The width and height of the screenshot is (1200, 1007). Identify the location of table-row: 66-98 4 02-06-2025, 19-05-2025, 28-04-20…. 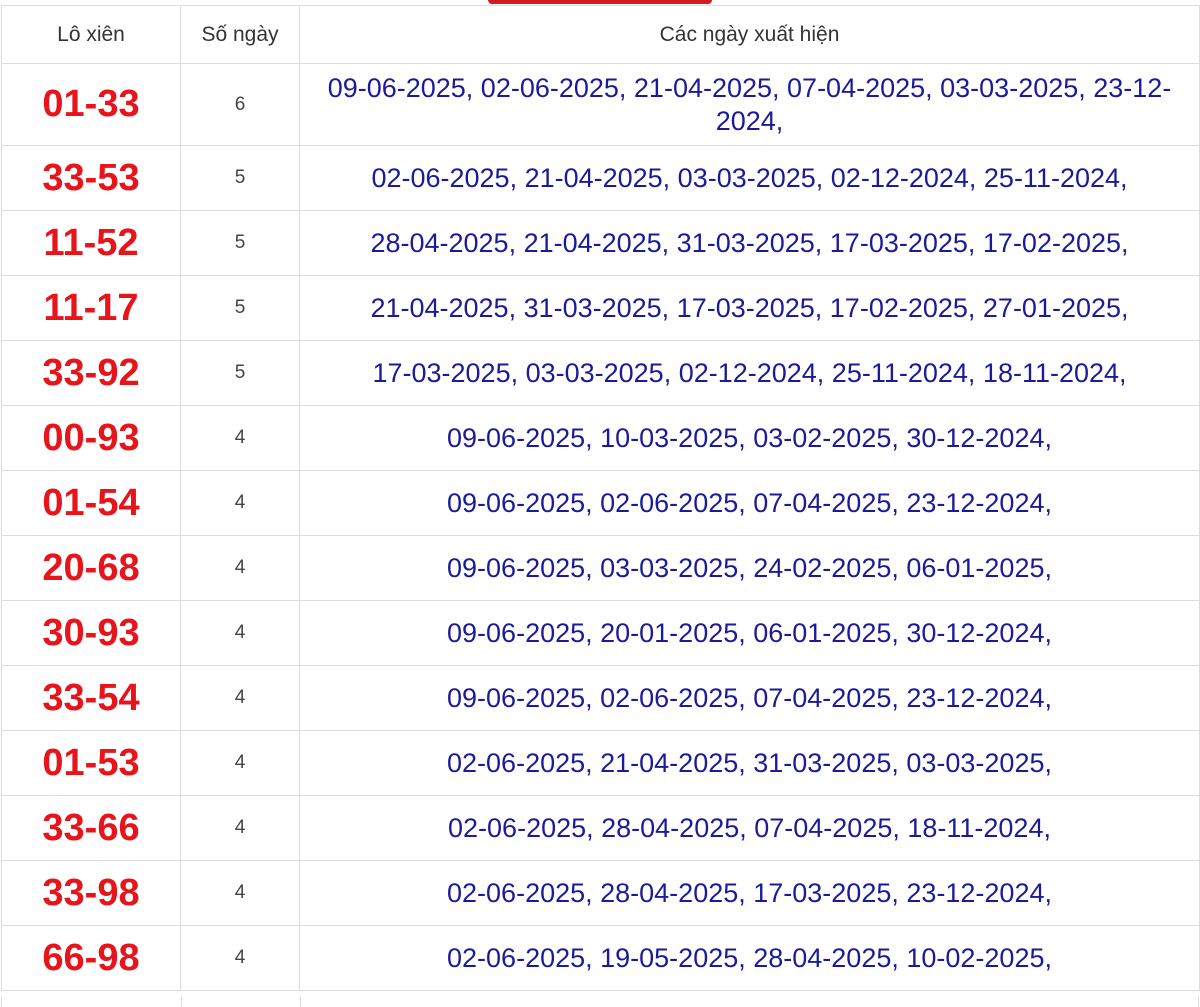
(600, 958).